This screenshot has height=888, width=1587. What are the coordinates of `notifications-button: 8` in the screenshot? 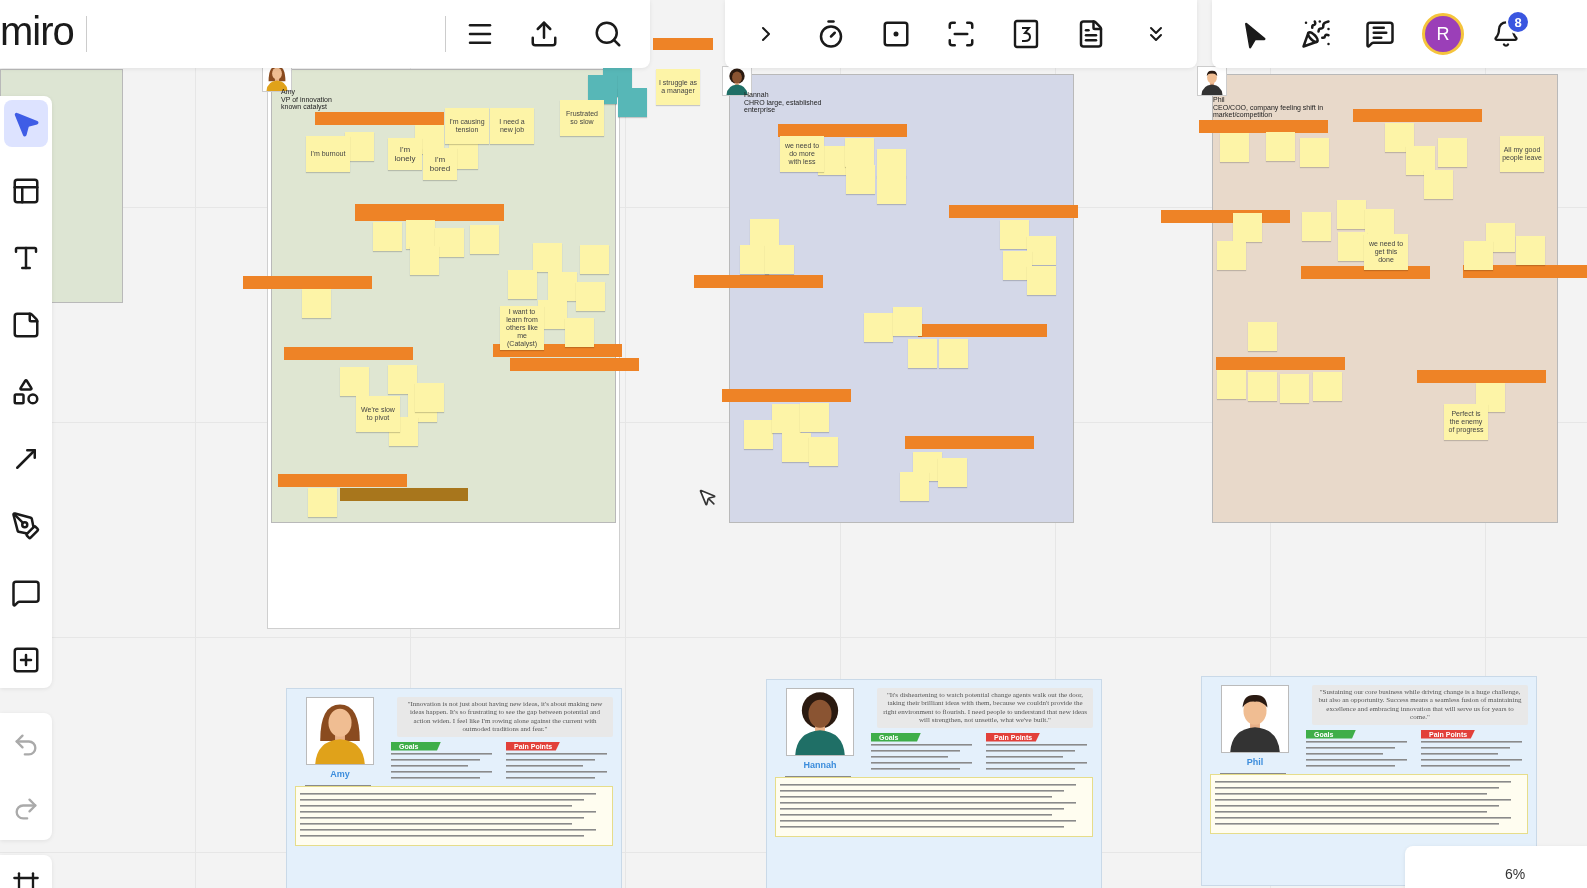 It's located at (1506, 34).